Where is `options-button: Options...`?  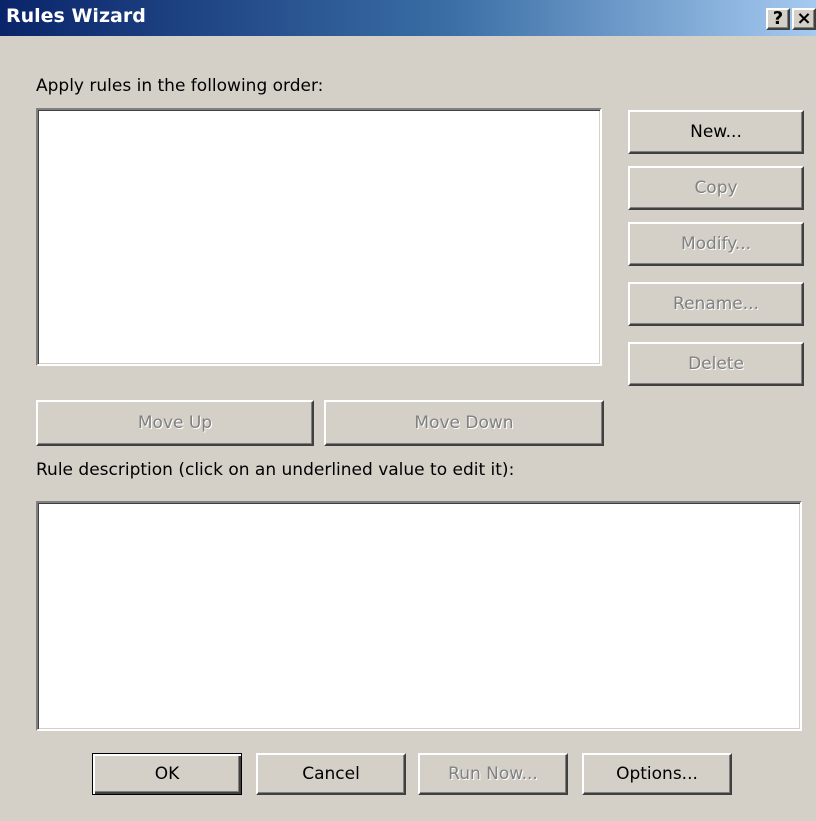
options-button: Options... is located at coordinates (657, 774).